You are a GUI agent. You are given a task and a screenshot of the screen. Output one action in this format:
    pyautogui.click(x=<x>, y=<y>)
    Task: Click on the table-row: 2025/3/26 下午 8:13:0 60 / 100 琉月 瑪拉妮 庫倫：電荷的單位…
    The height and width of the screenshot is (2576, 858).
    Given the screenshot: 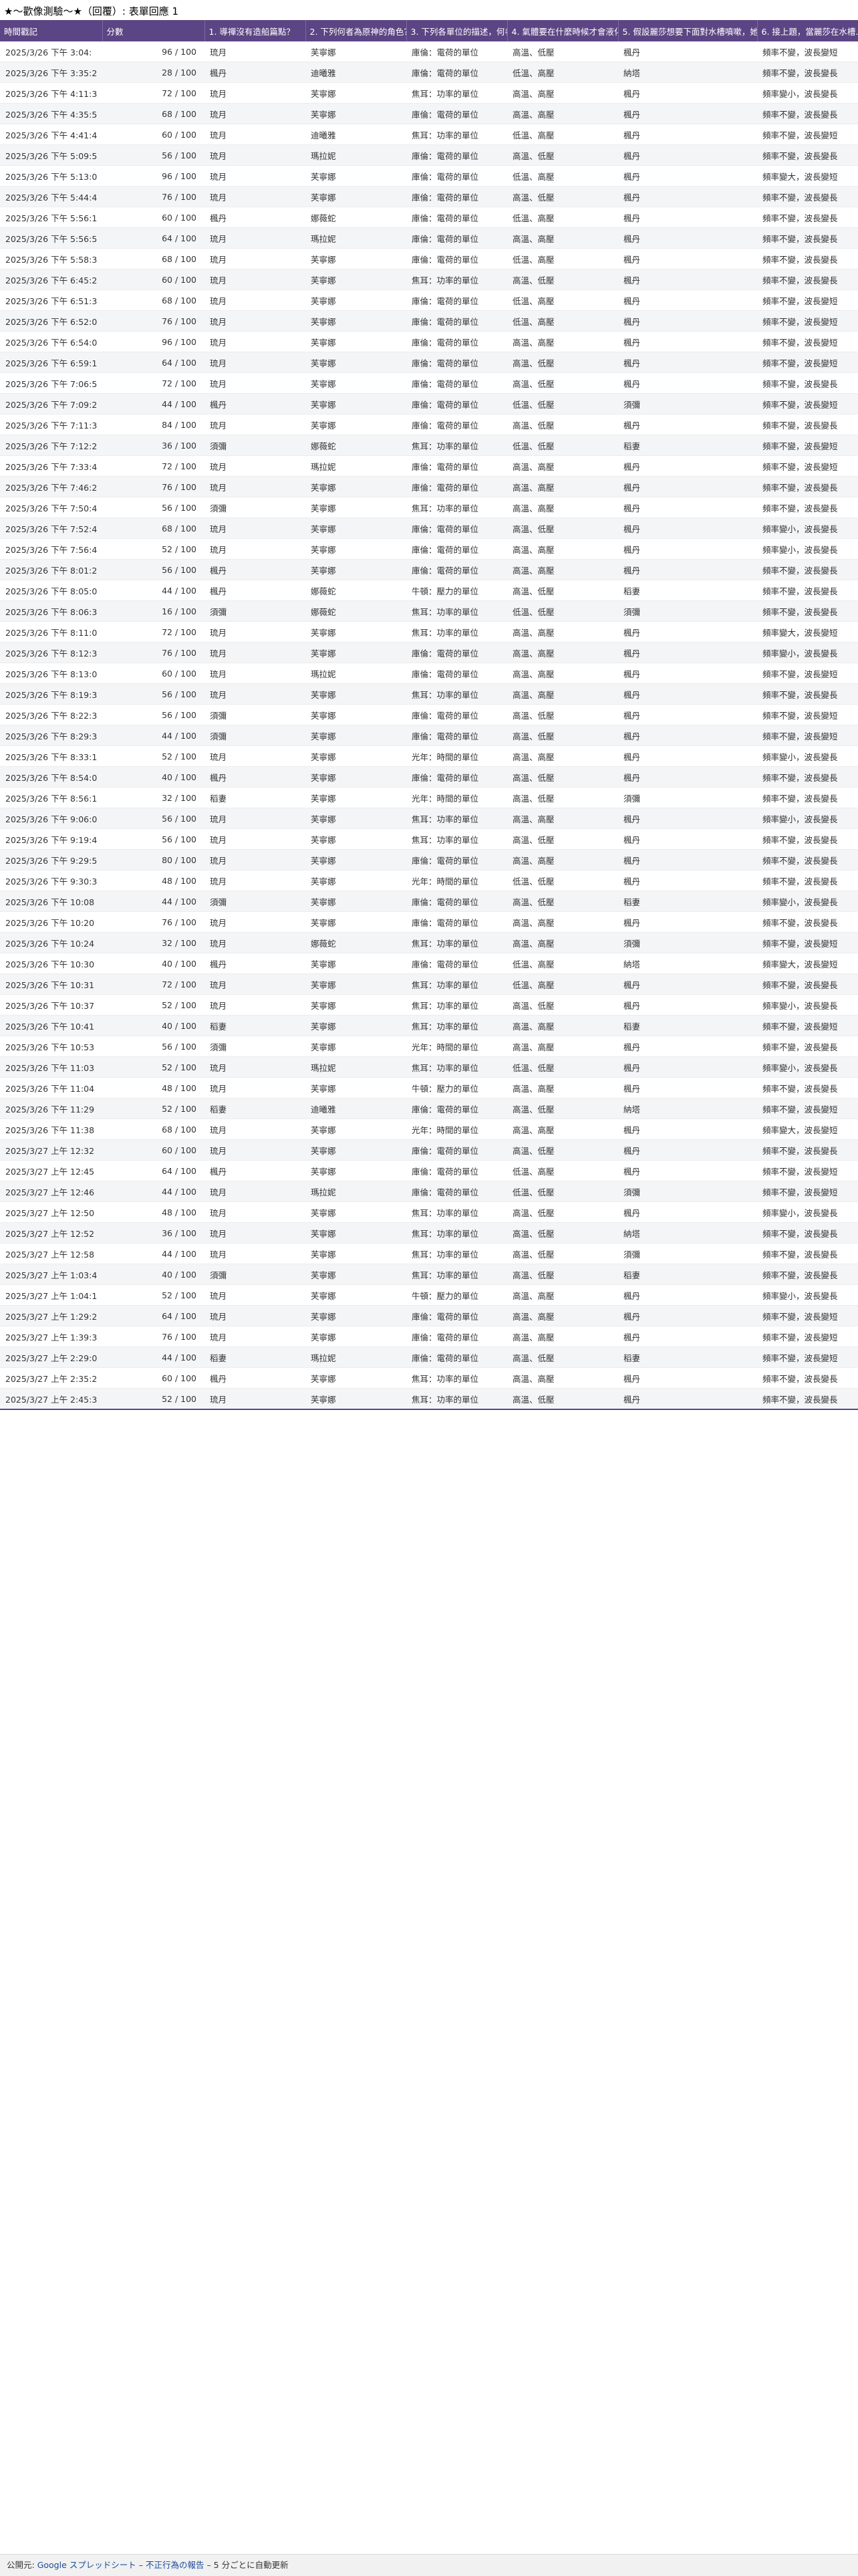 What is the action you would take?
    pyautogui.click(x=429, y=673)
    